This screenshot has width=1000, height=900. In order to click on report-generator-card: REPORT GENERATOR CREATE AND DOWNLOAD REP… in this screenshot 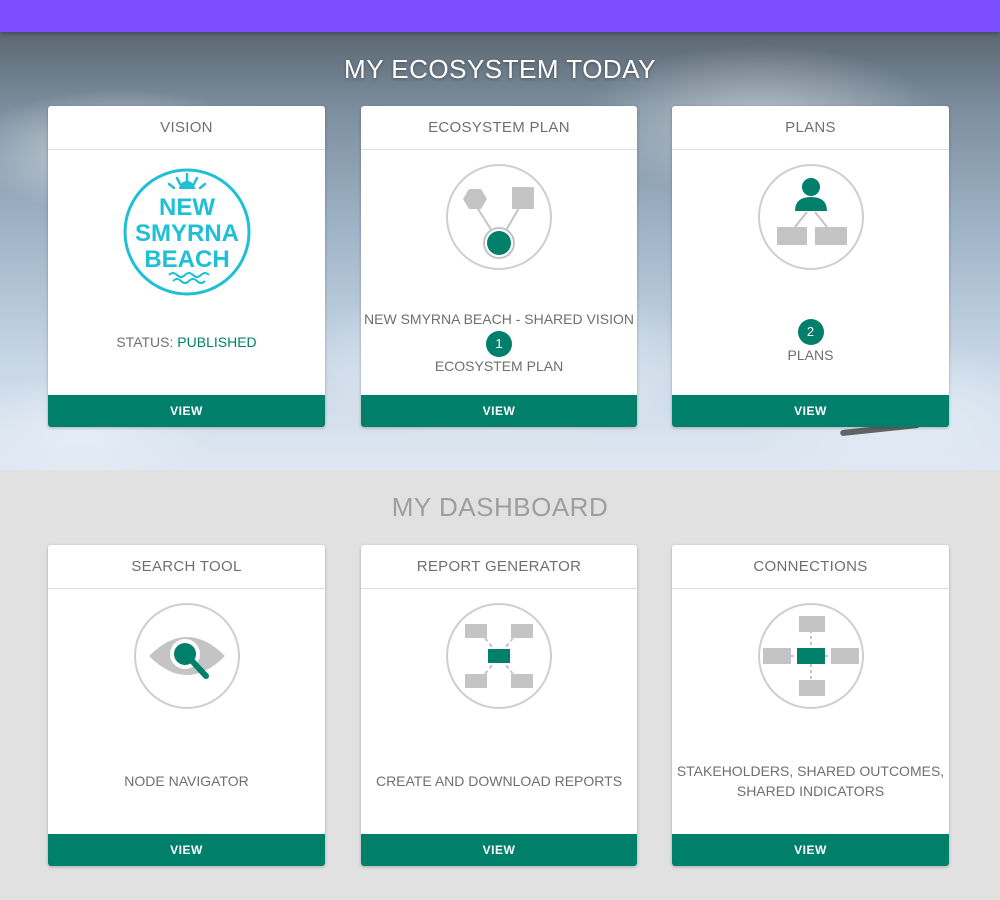, I will do `click(499, 705)`.